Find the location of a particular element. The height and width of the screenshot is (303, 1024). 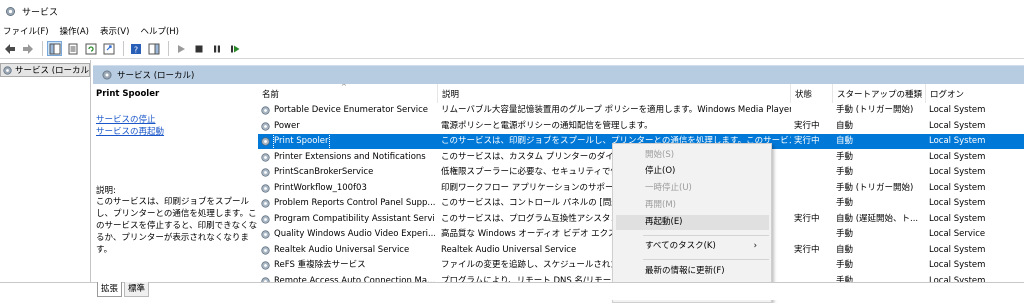

sort-ascending-icon: ^ is located at coordinates (344, 87).